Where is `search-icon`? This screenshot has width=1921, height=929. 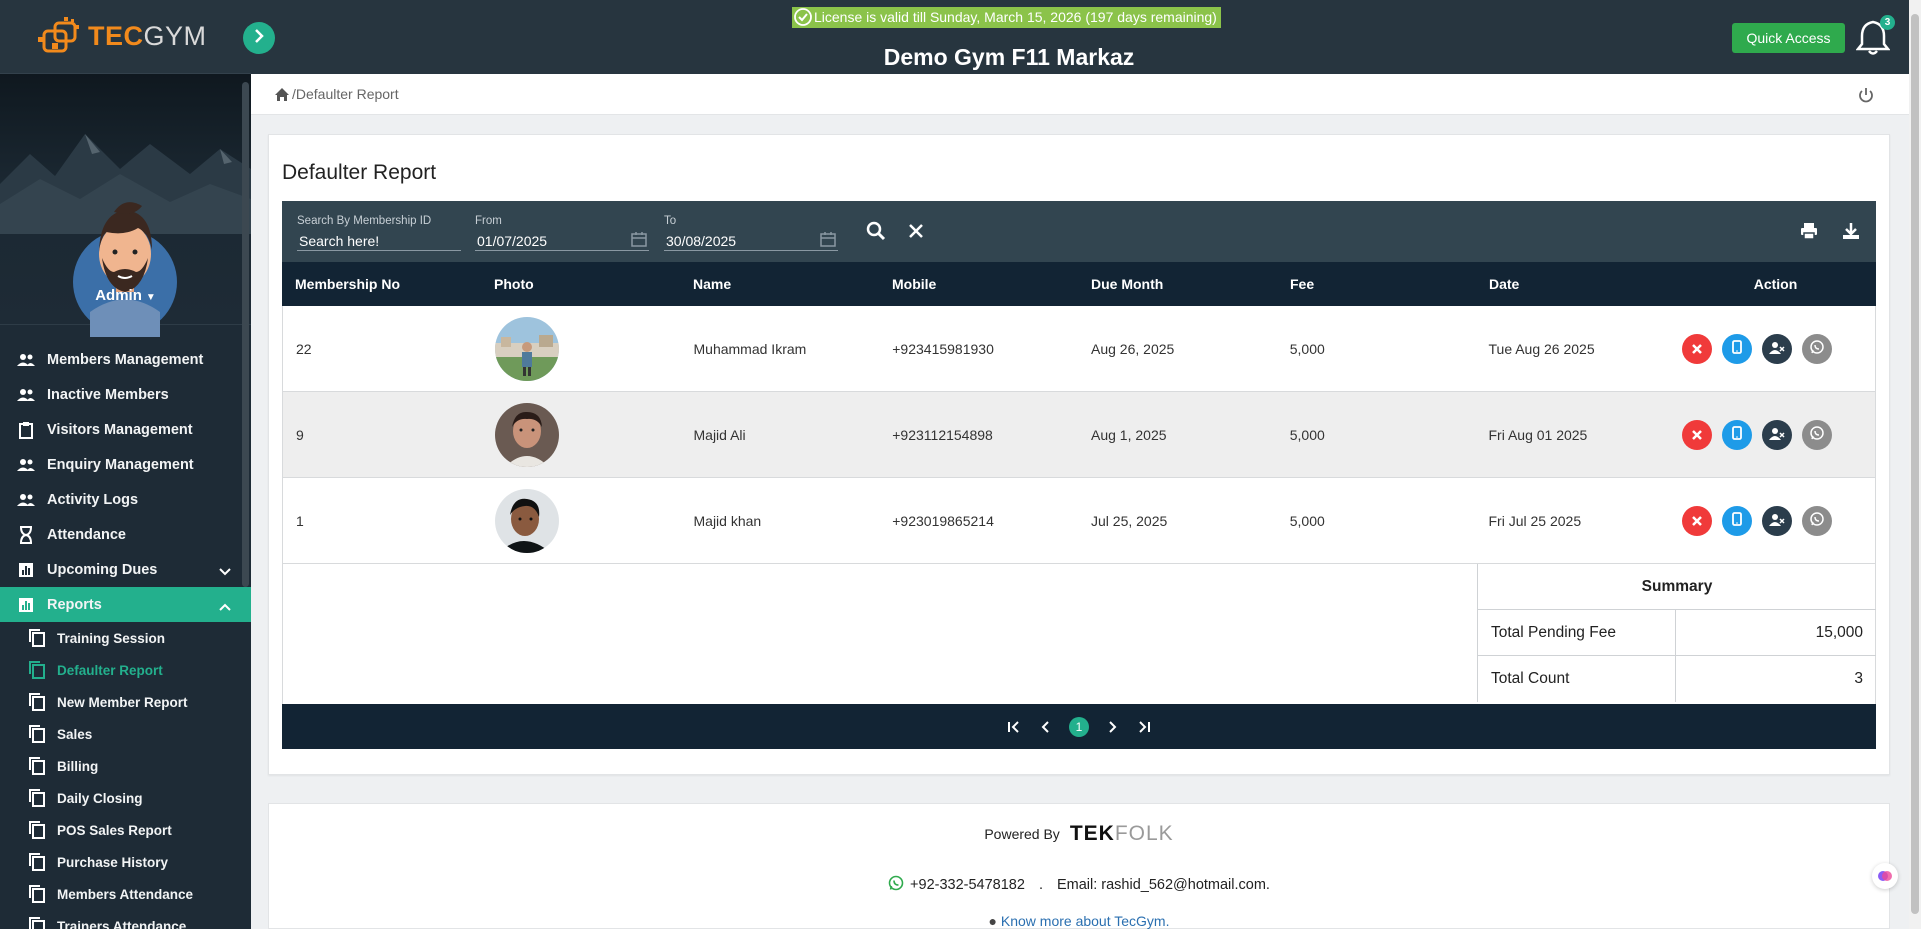 search-icon is located at coordinates (876, 231).